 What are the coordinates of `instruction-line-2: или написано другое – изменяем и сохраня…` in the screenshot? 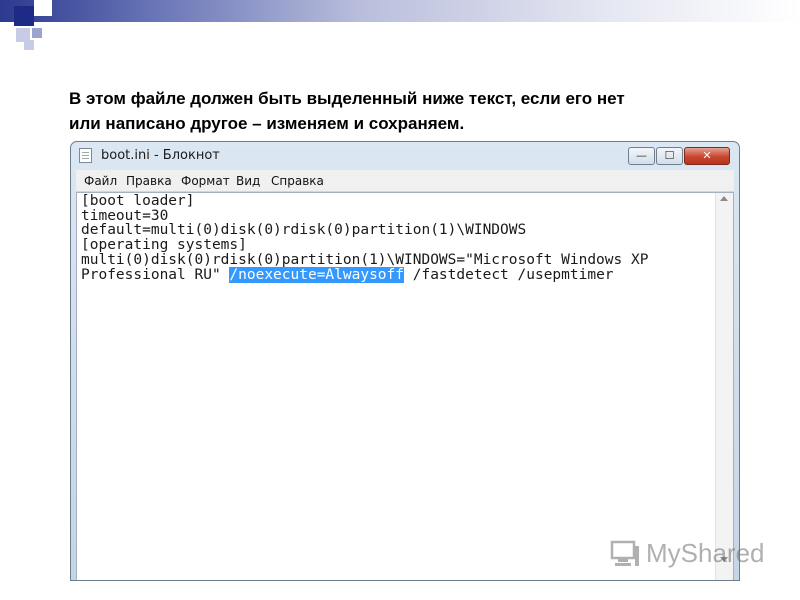 It's located at (267, 123).